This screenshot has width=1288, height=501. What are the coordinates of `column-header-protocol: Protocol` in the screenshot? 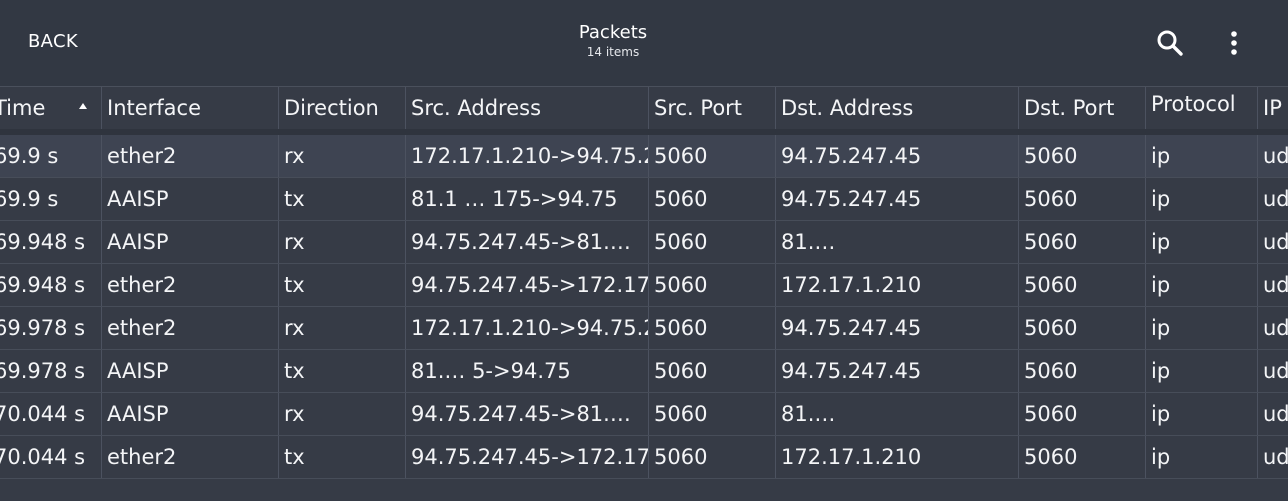 It's located at (1201, 108).